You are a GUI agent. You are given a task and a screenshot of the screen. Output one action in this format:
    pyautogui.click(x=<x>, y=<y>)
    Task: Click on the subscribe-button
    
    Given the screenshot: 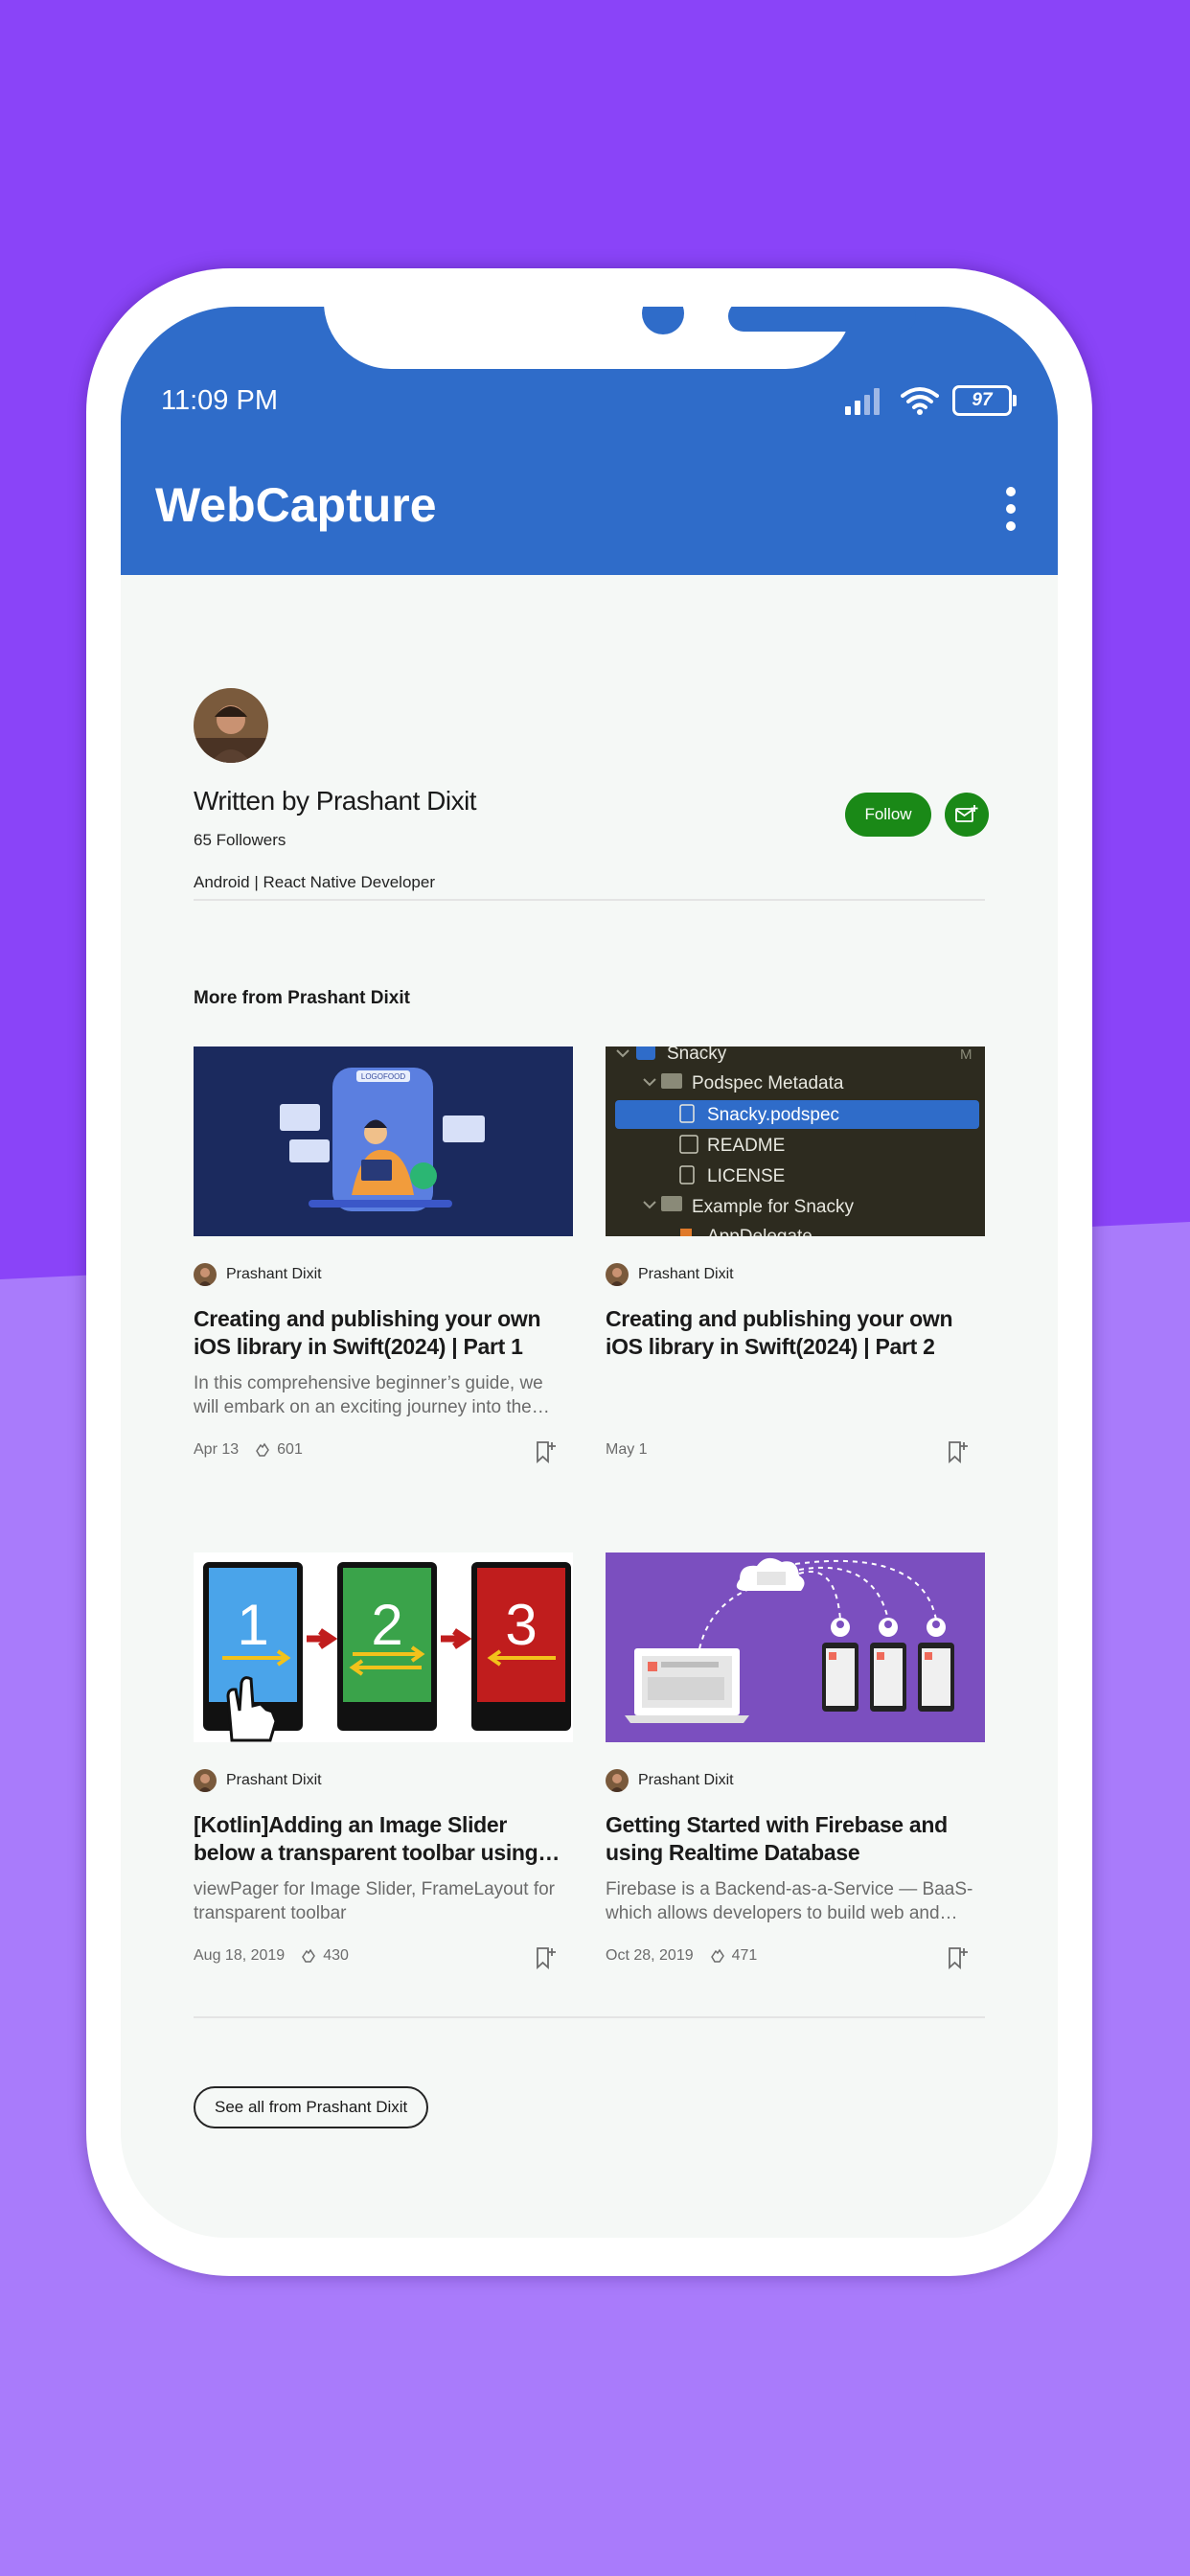 What is the action you would take?
    pyautogui.click(x=967, y=815)
    